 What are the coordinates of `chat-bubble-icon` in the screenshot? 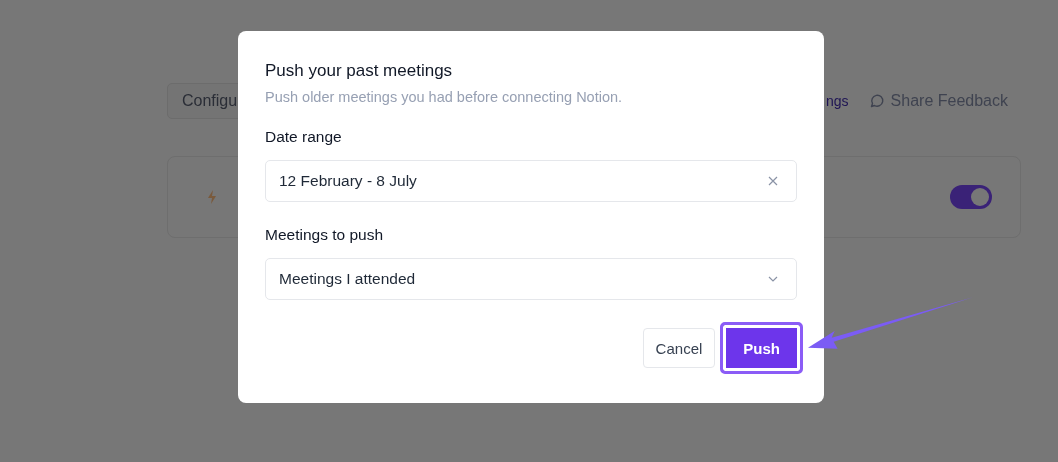 It's located at (876, 101).